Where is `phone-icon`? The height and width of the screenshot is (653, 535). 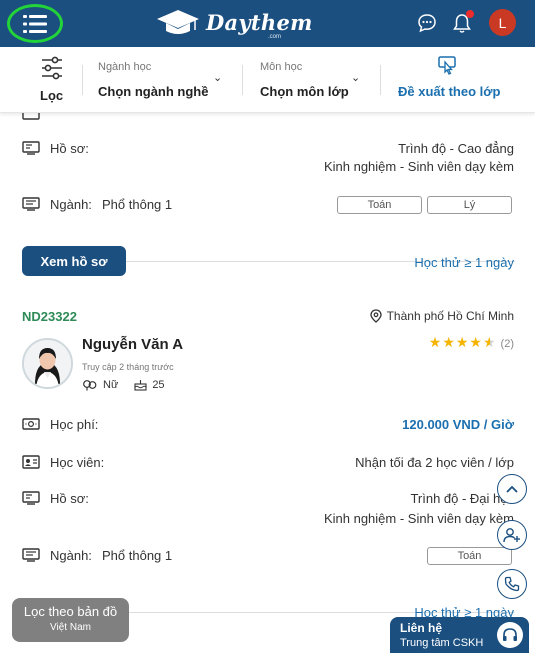
phone-icon is located at coordinates (512, 584).